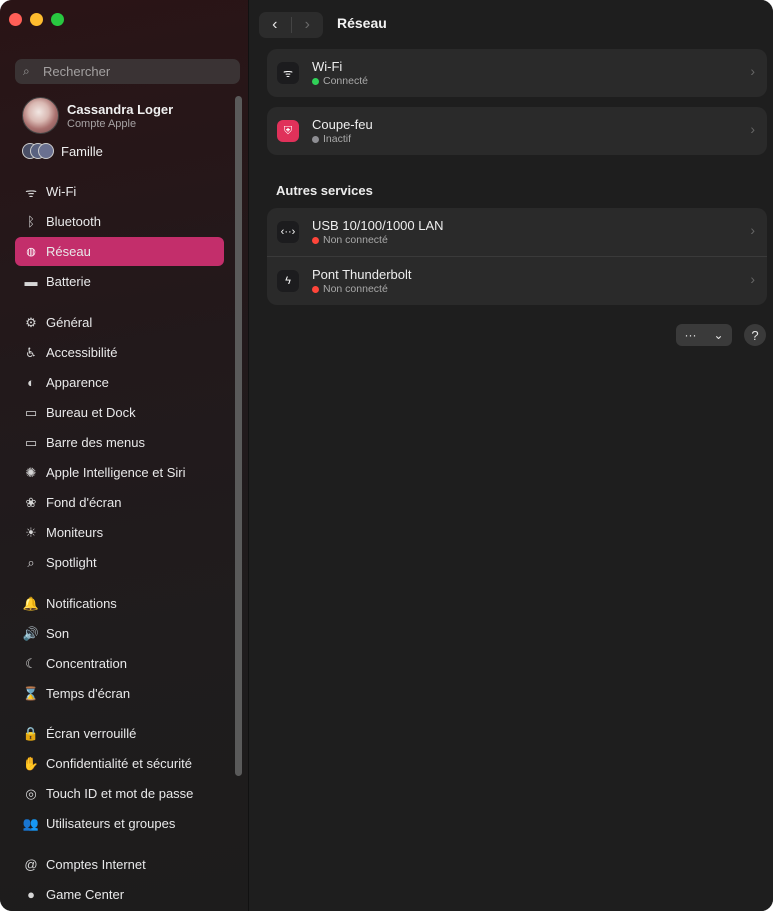  I want to click on spotlight-icon: ⌕, so click(31, 562).